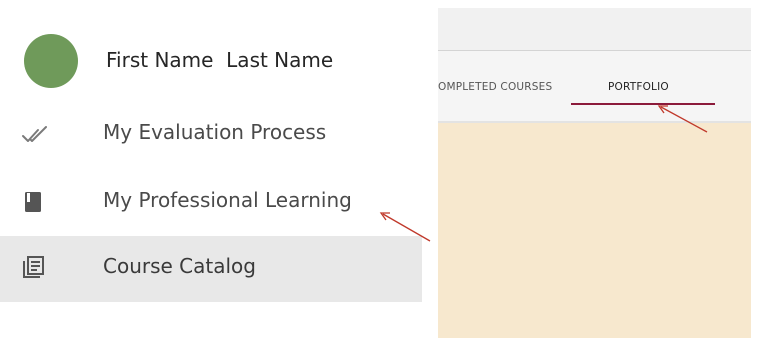 The image size is (757, 338). I want to click on active-tab-indicator, so click(643, 104).